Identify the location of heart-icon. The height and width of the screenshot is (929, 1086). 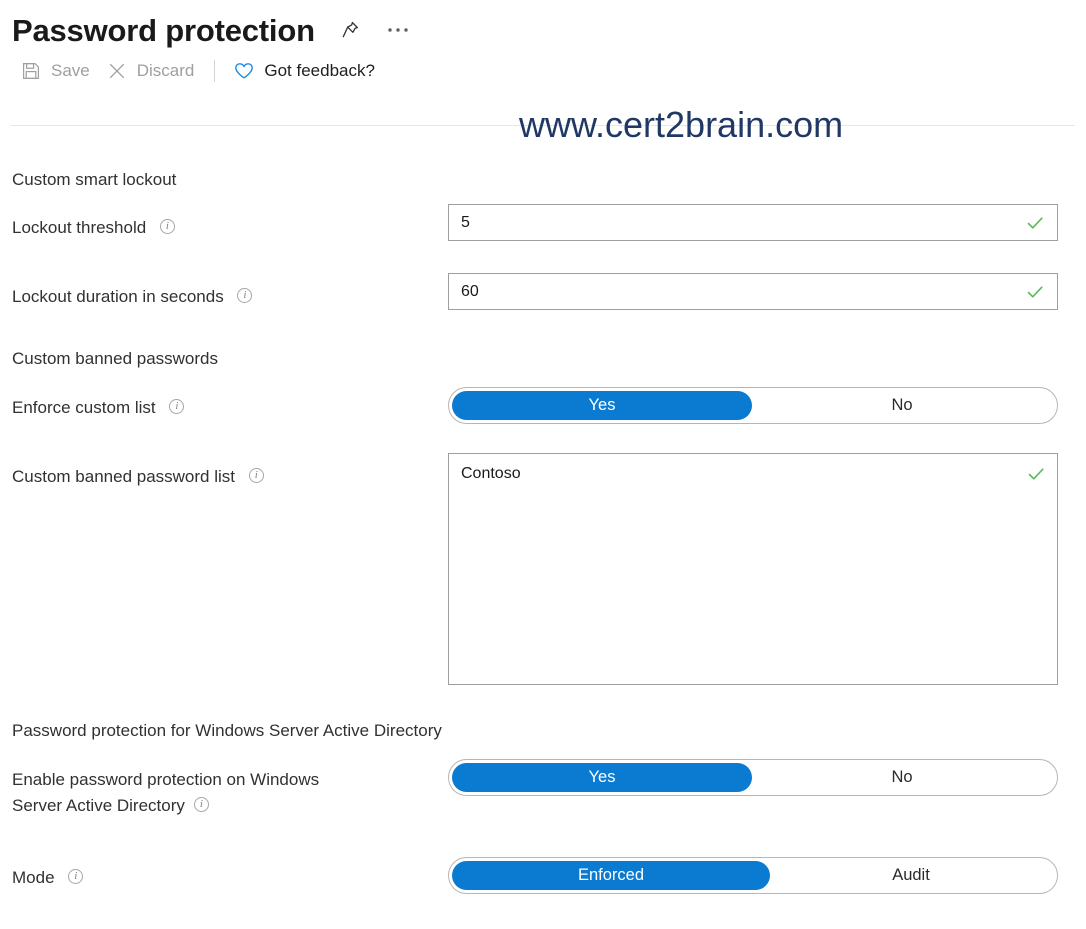
(244, 71).